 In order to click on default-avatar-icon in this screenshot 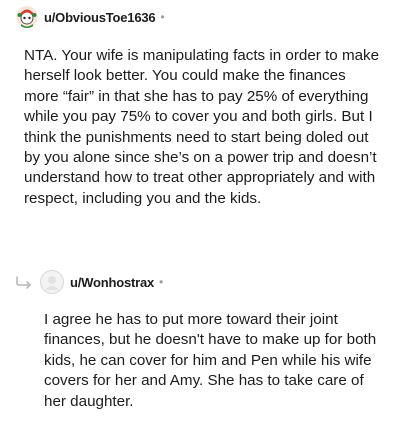, I will do `click(52, 282)`.